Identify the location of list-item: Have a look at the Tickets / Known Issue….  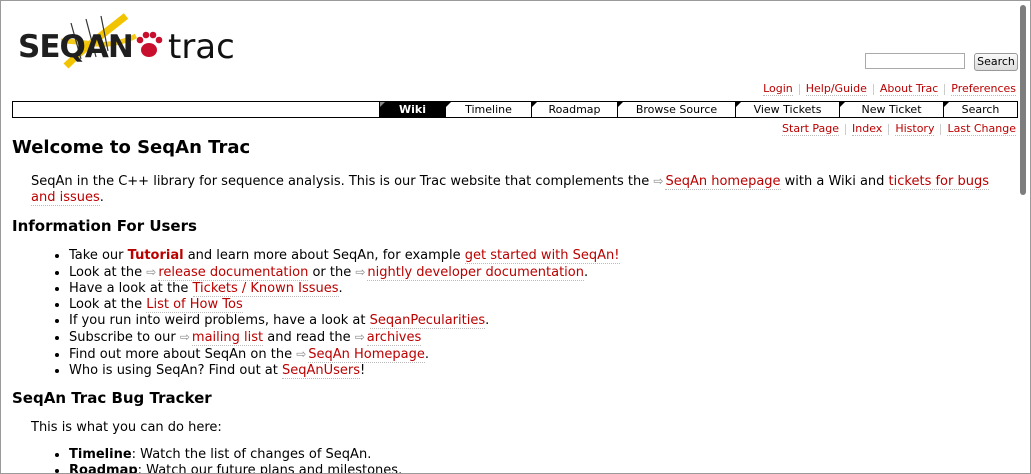
(344, 289).